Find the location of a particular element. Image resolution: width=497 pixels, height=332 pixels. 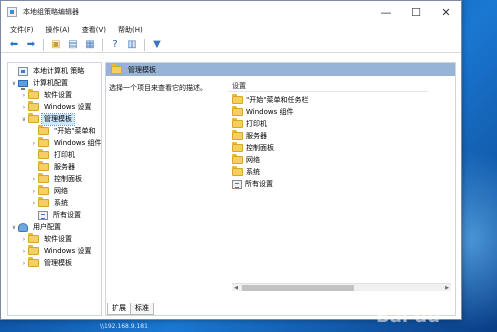

tab-extended: 扩展 is located at coordinates (119, 309).